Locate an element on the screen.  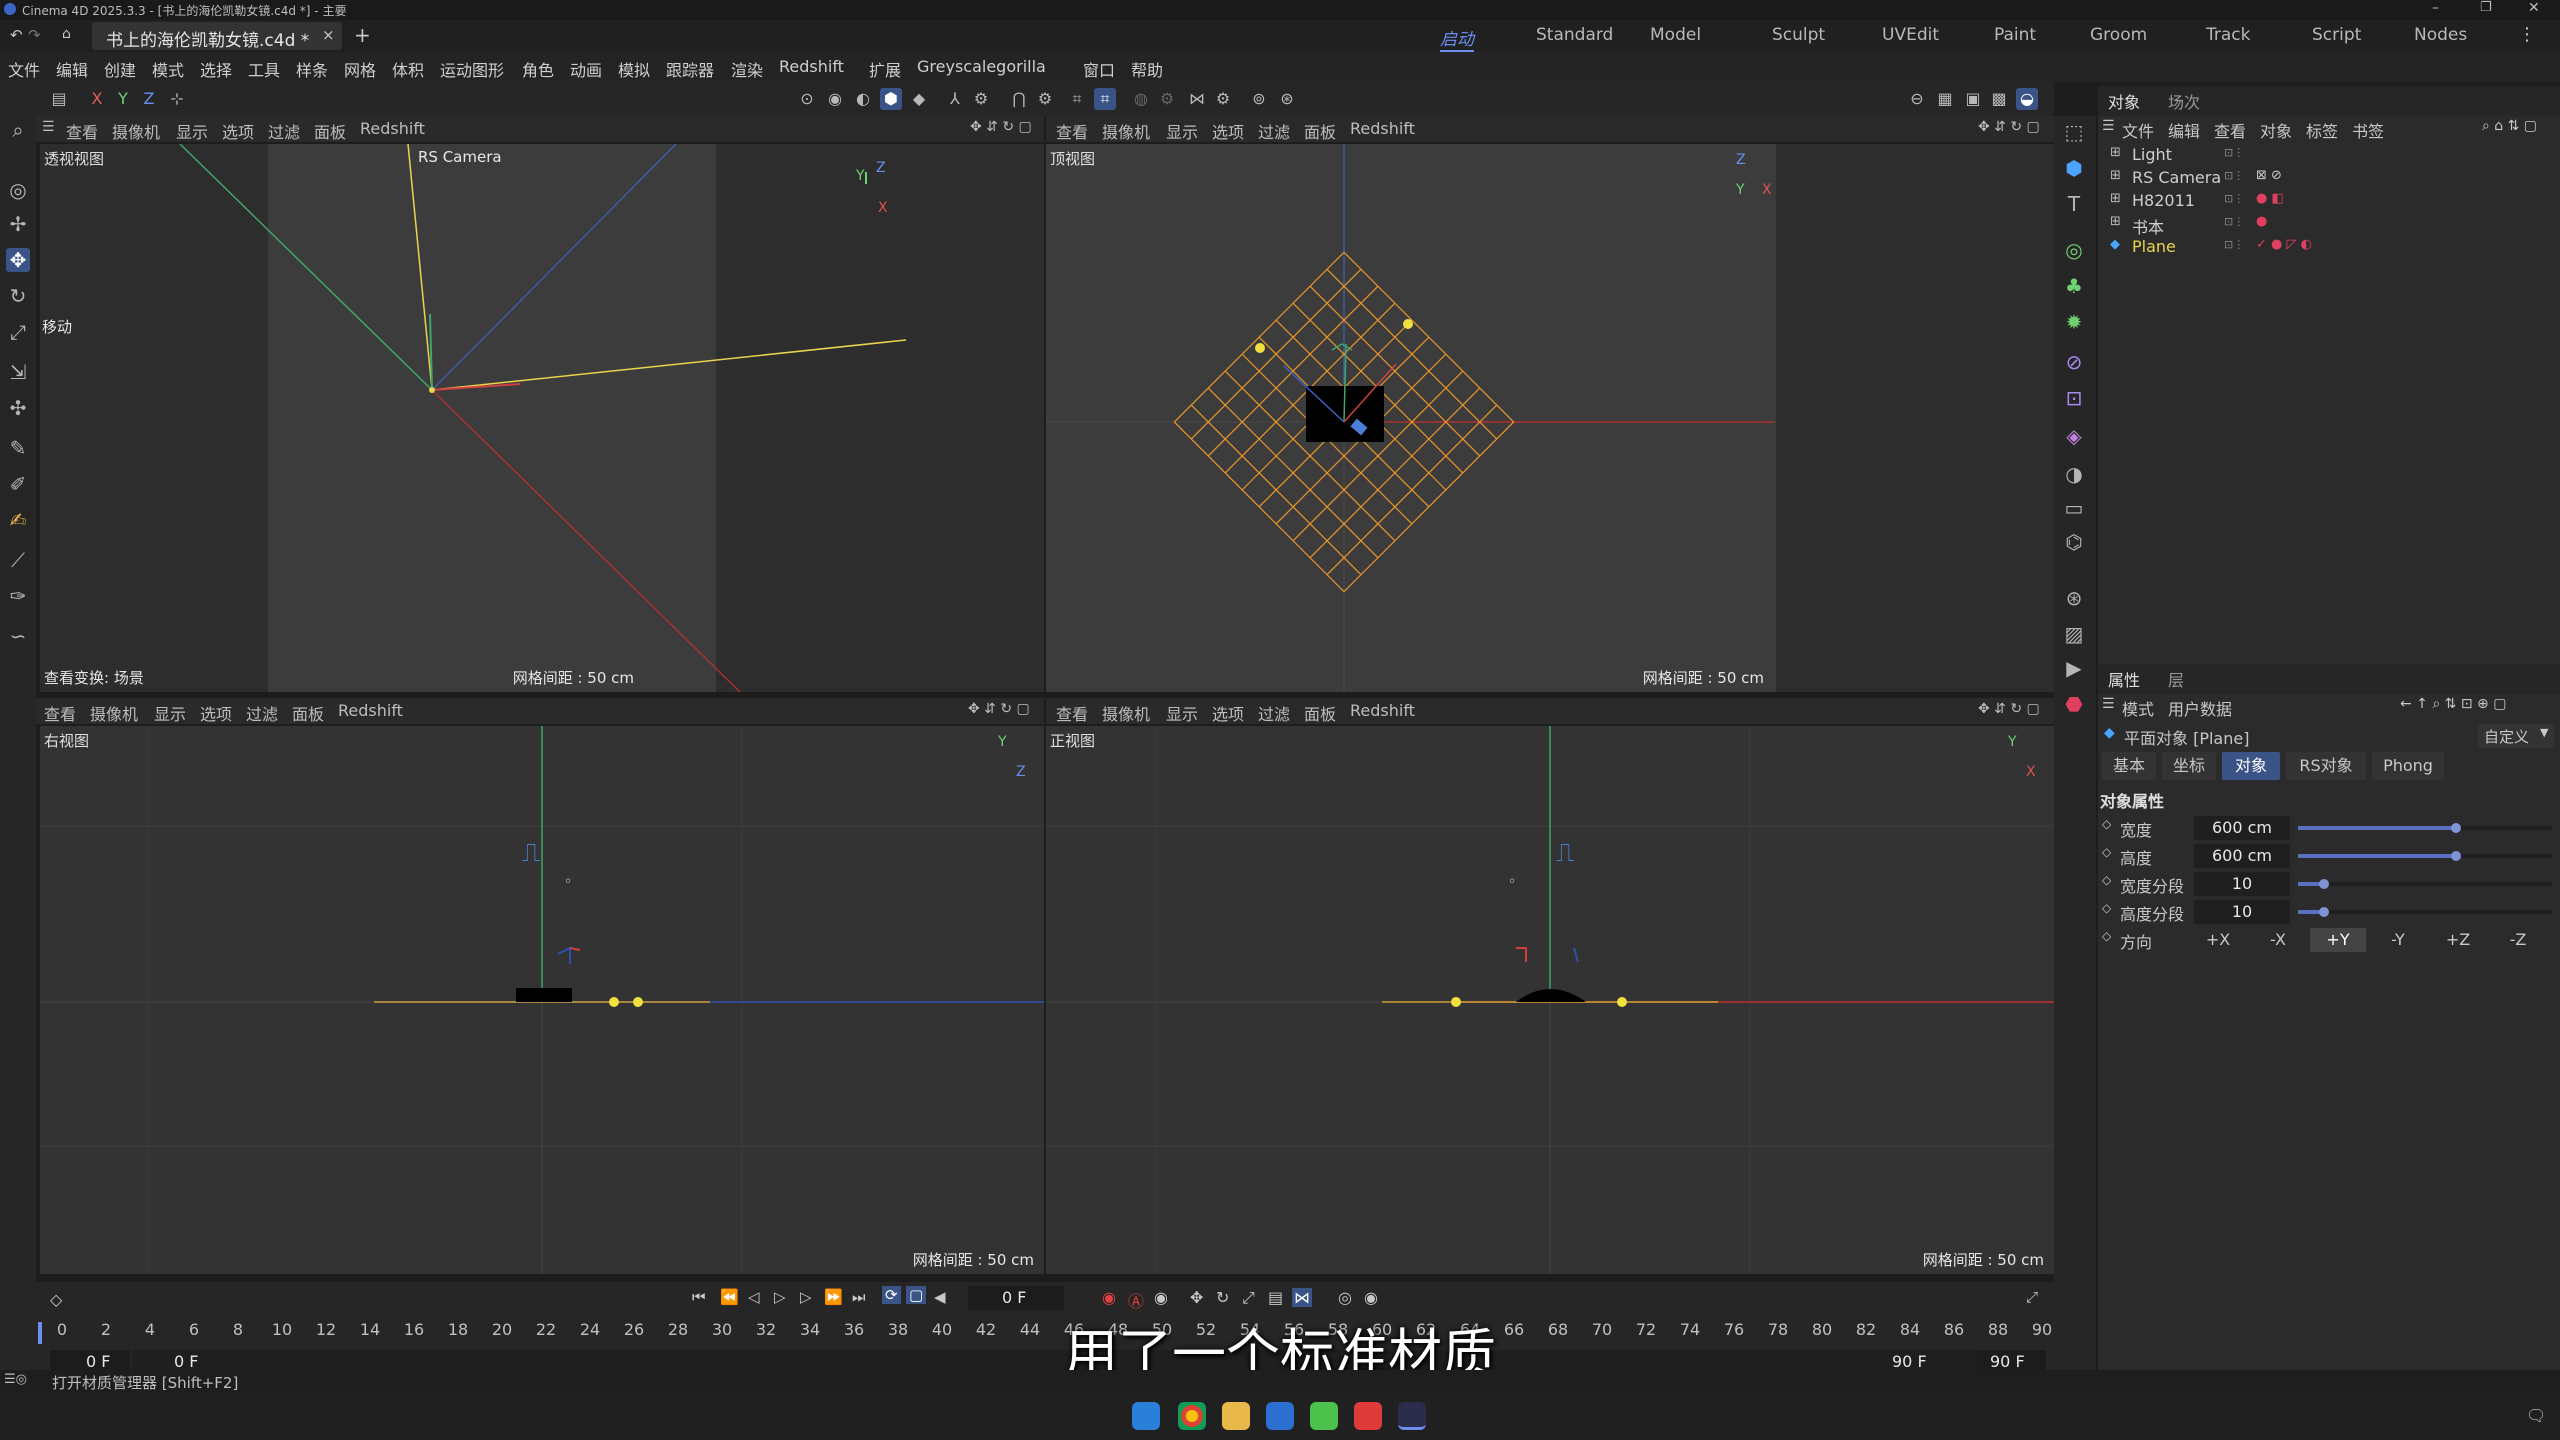
attr-slider-handle is located at coordinates (2324, 884).